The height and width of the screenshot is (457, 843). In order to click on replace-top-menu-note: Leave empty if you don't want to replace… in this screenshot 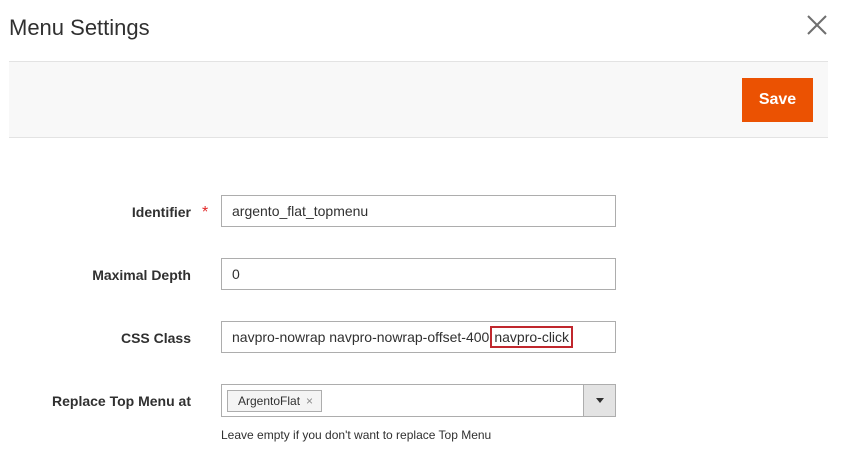, I will do `click(356, 435)`.